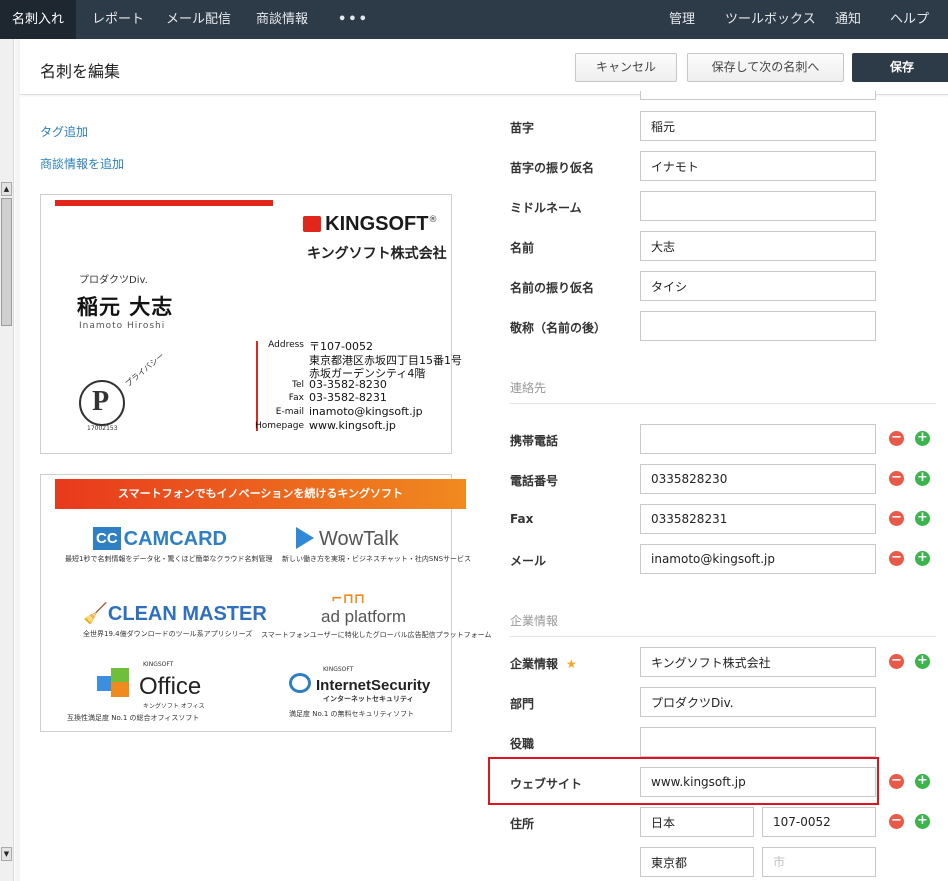 The width and height of the screenshot is (948, 881). I want to click on scroll-down-icon: ▼, so click(6, 854).